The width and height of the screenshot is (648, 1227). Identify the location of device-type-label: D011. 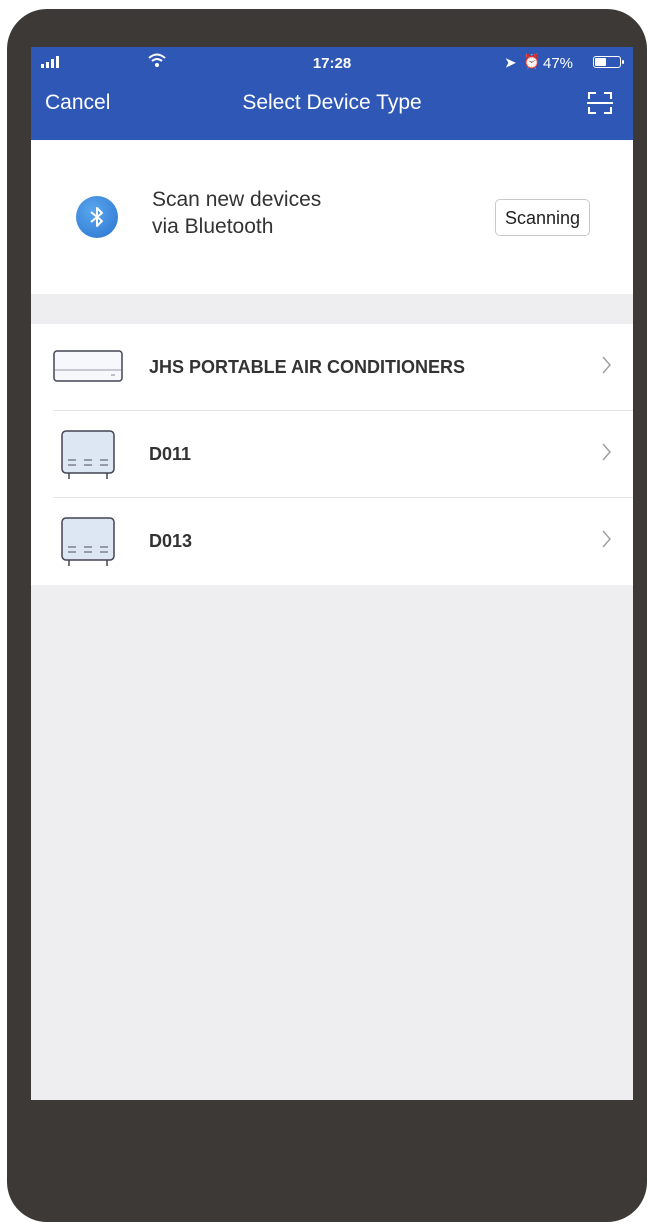
(170, 454).